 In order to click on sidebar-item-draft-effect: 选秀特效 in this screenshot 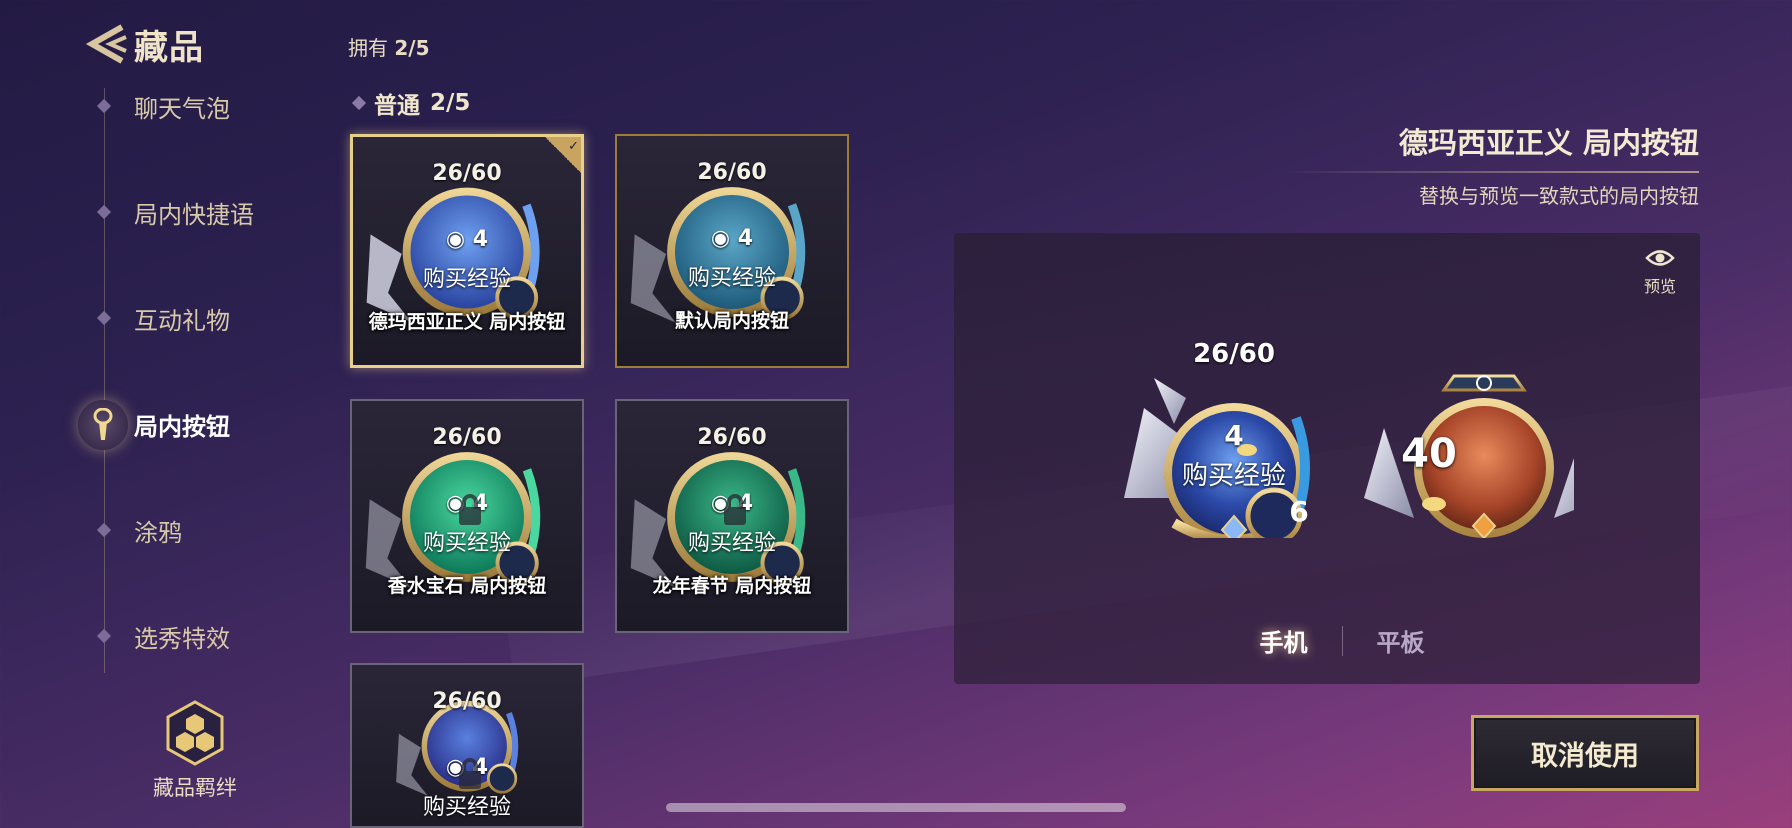, I will do `click(182, 636)`.